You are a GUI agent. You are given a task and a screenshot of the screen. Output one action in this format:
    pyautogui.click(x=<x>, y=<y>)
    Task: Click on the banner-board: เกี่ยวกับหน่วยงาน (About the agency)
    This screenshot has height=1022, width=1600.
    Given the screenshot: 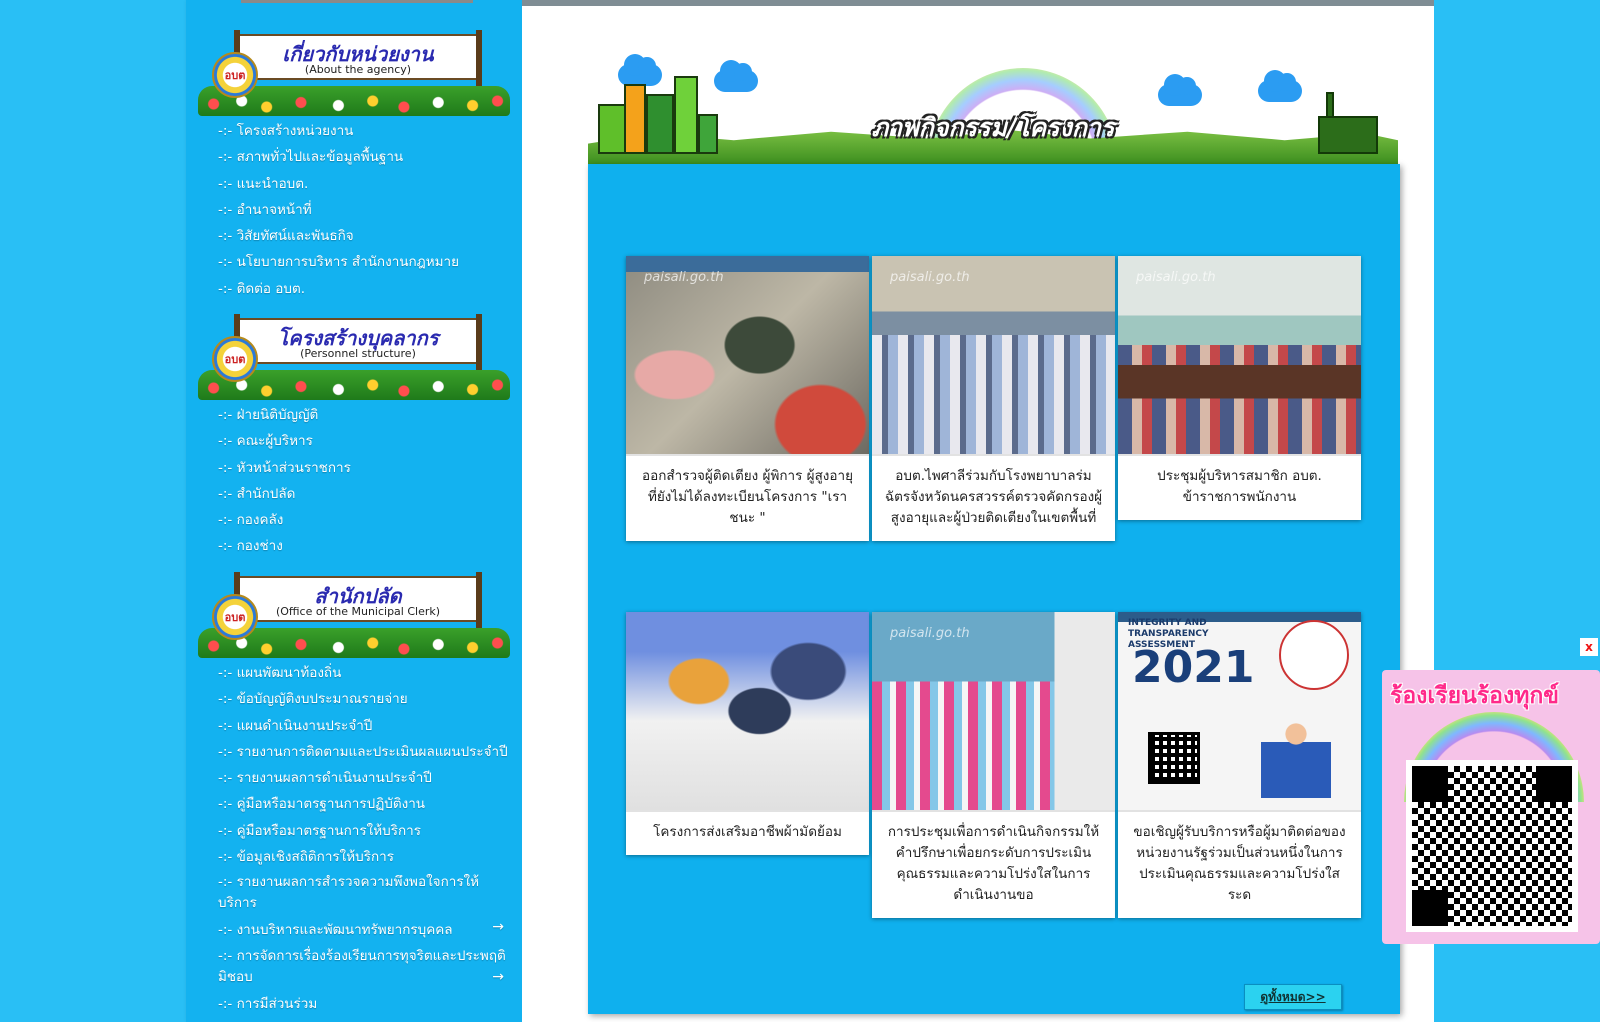 What is the action you would take?
    pyautogui.click(x=358, y=65)
    